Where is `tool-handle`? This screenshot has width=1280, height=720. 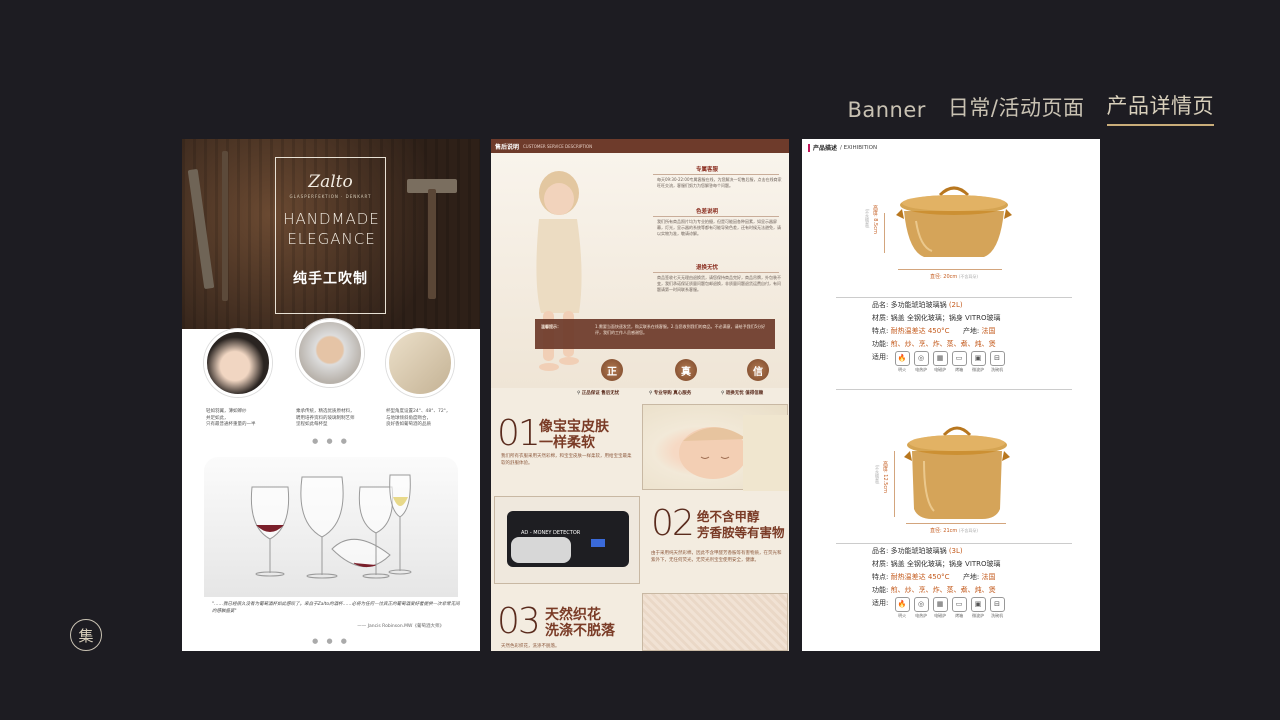
tool-handle is located at coordinates (432, 244).